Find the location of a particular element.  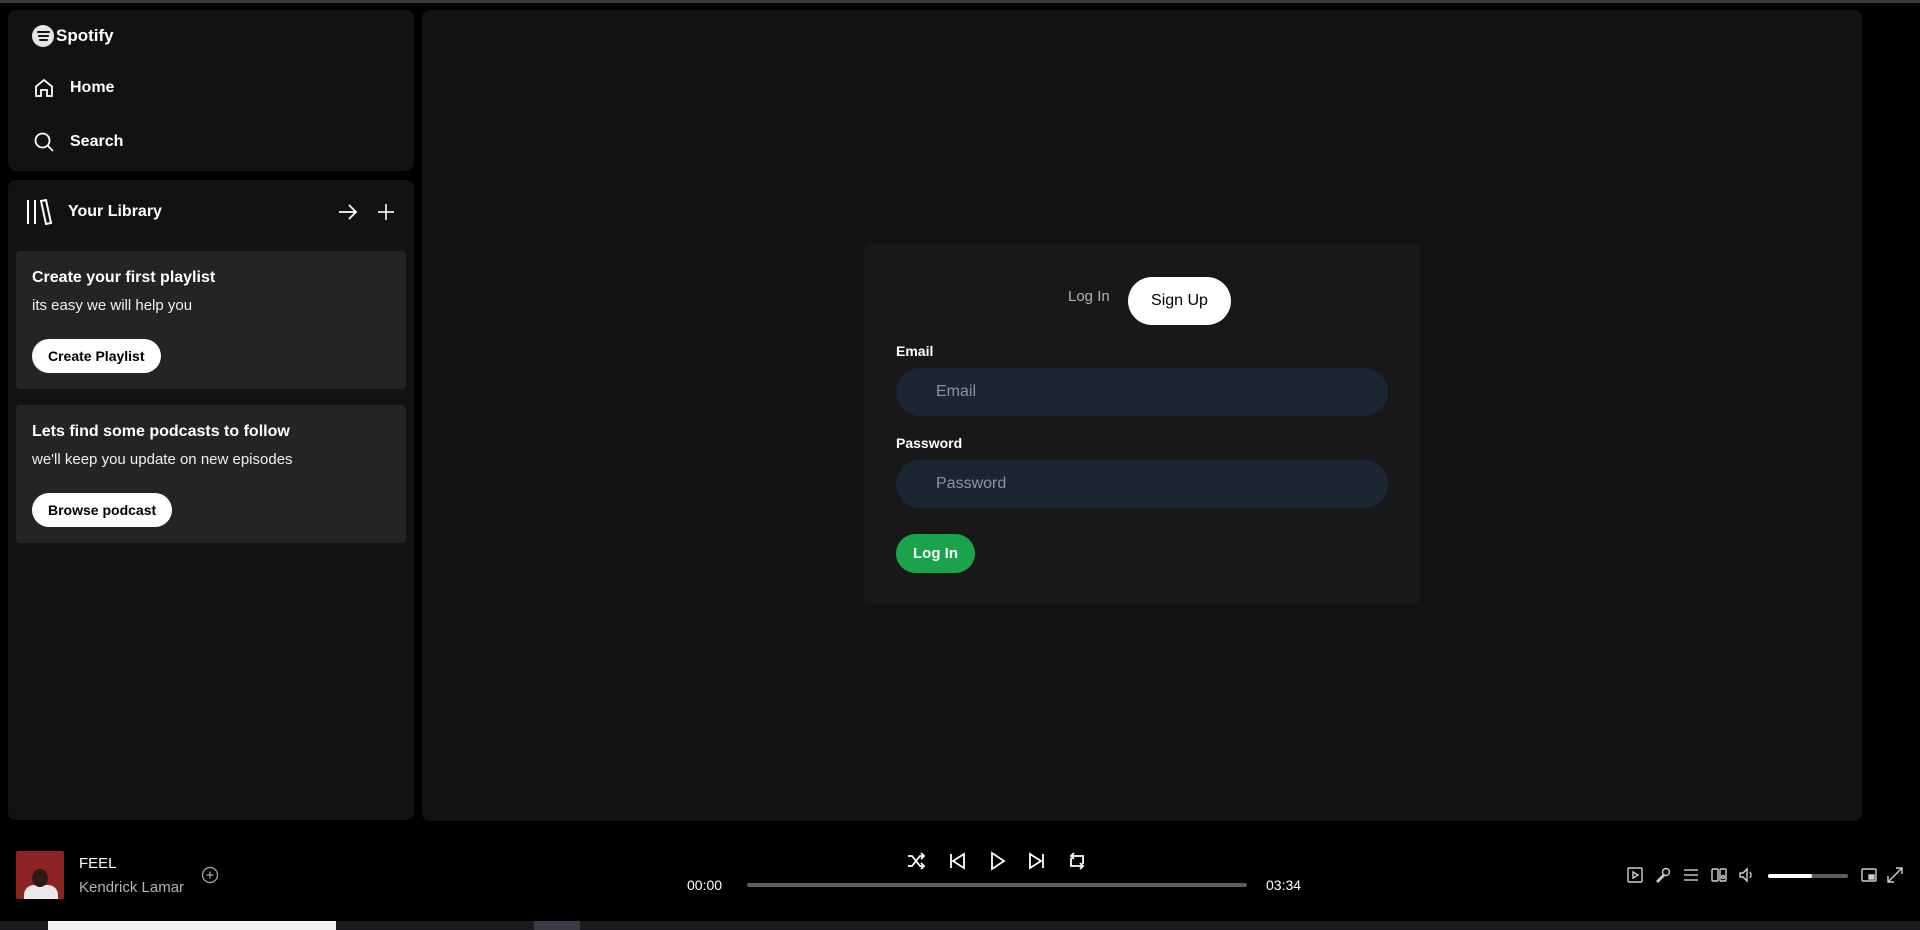

sidebar-item-search: Search is located at coordinates (77, 142).